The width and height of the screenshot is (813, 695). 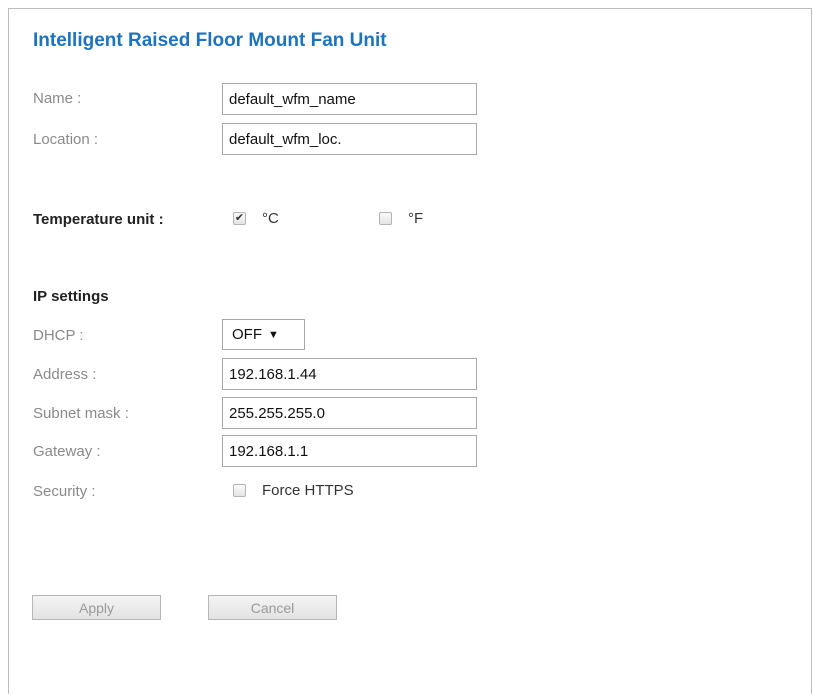 I want to click on dhcp-value: OFF, so click(x=247, y=334).